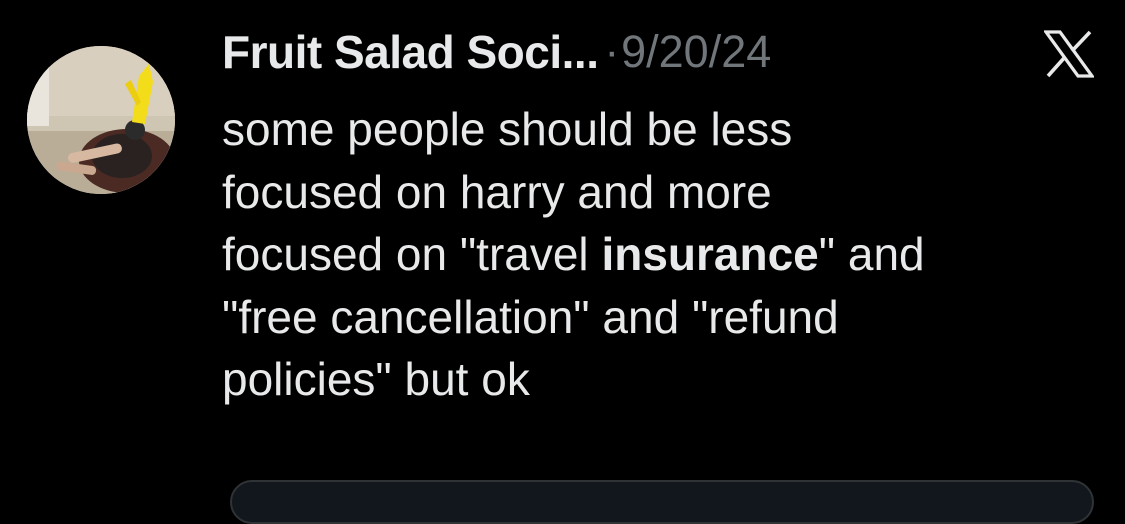 The height and width of the screenshot is (524, 1125). What do you see at coordinates (1069, 54) in the screenshot?
I see `x-logo-icon` at bounding box center [1069, 54].